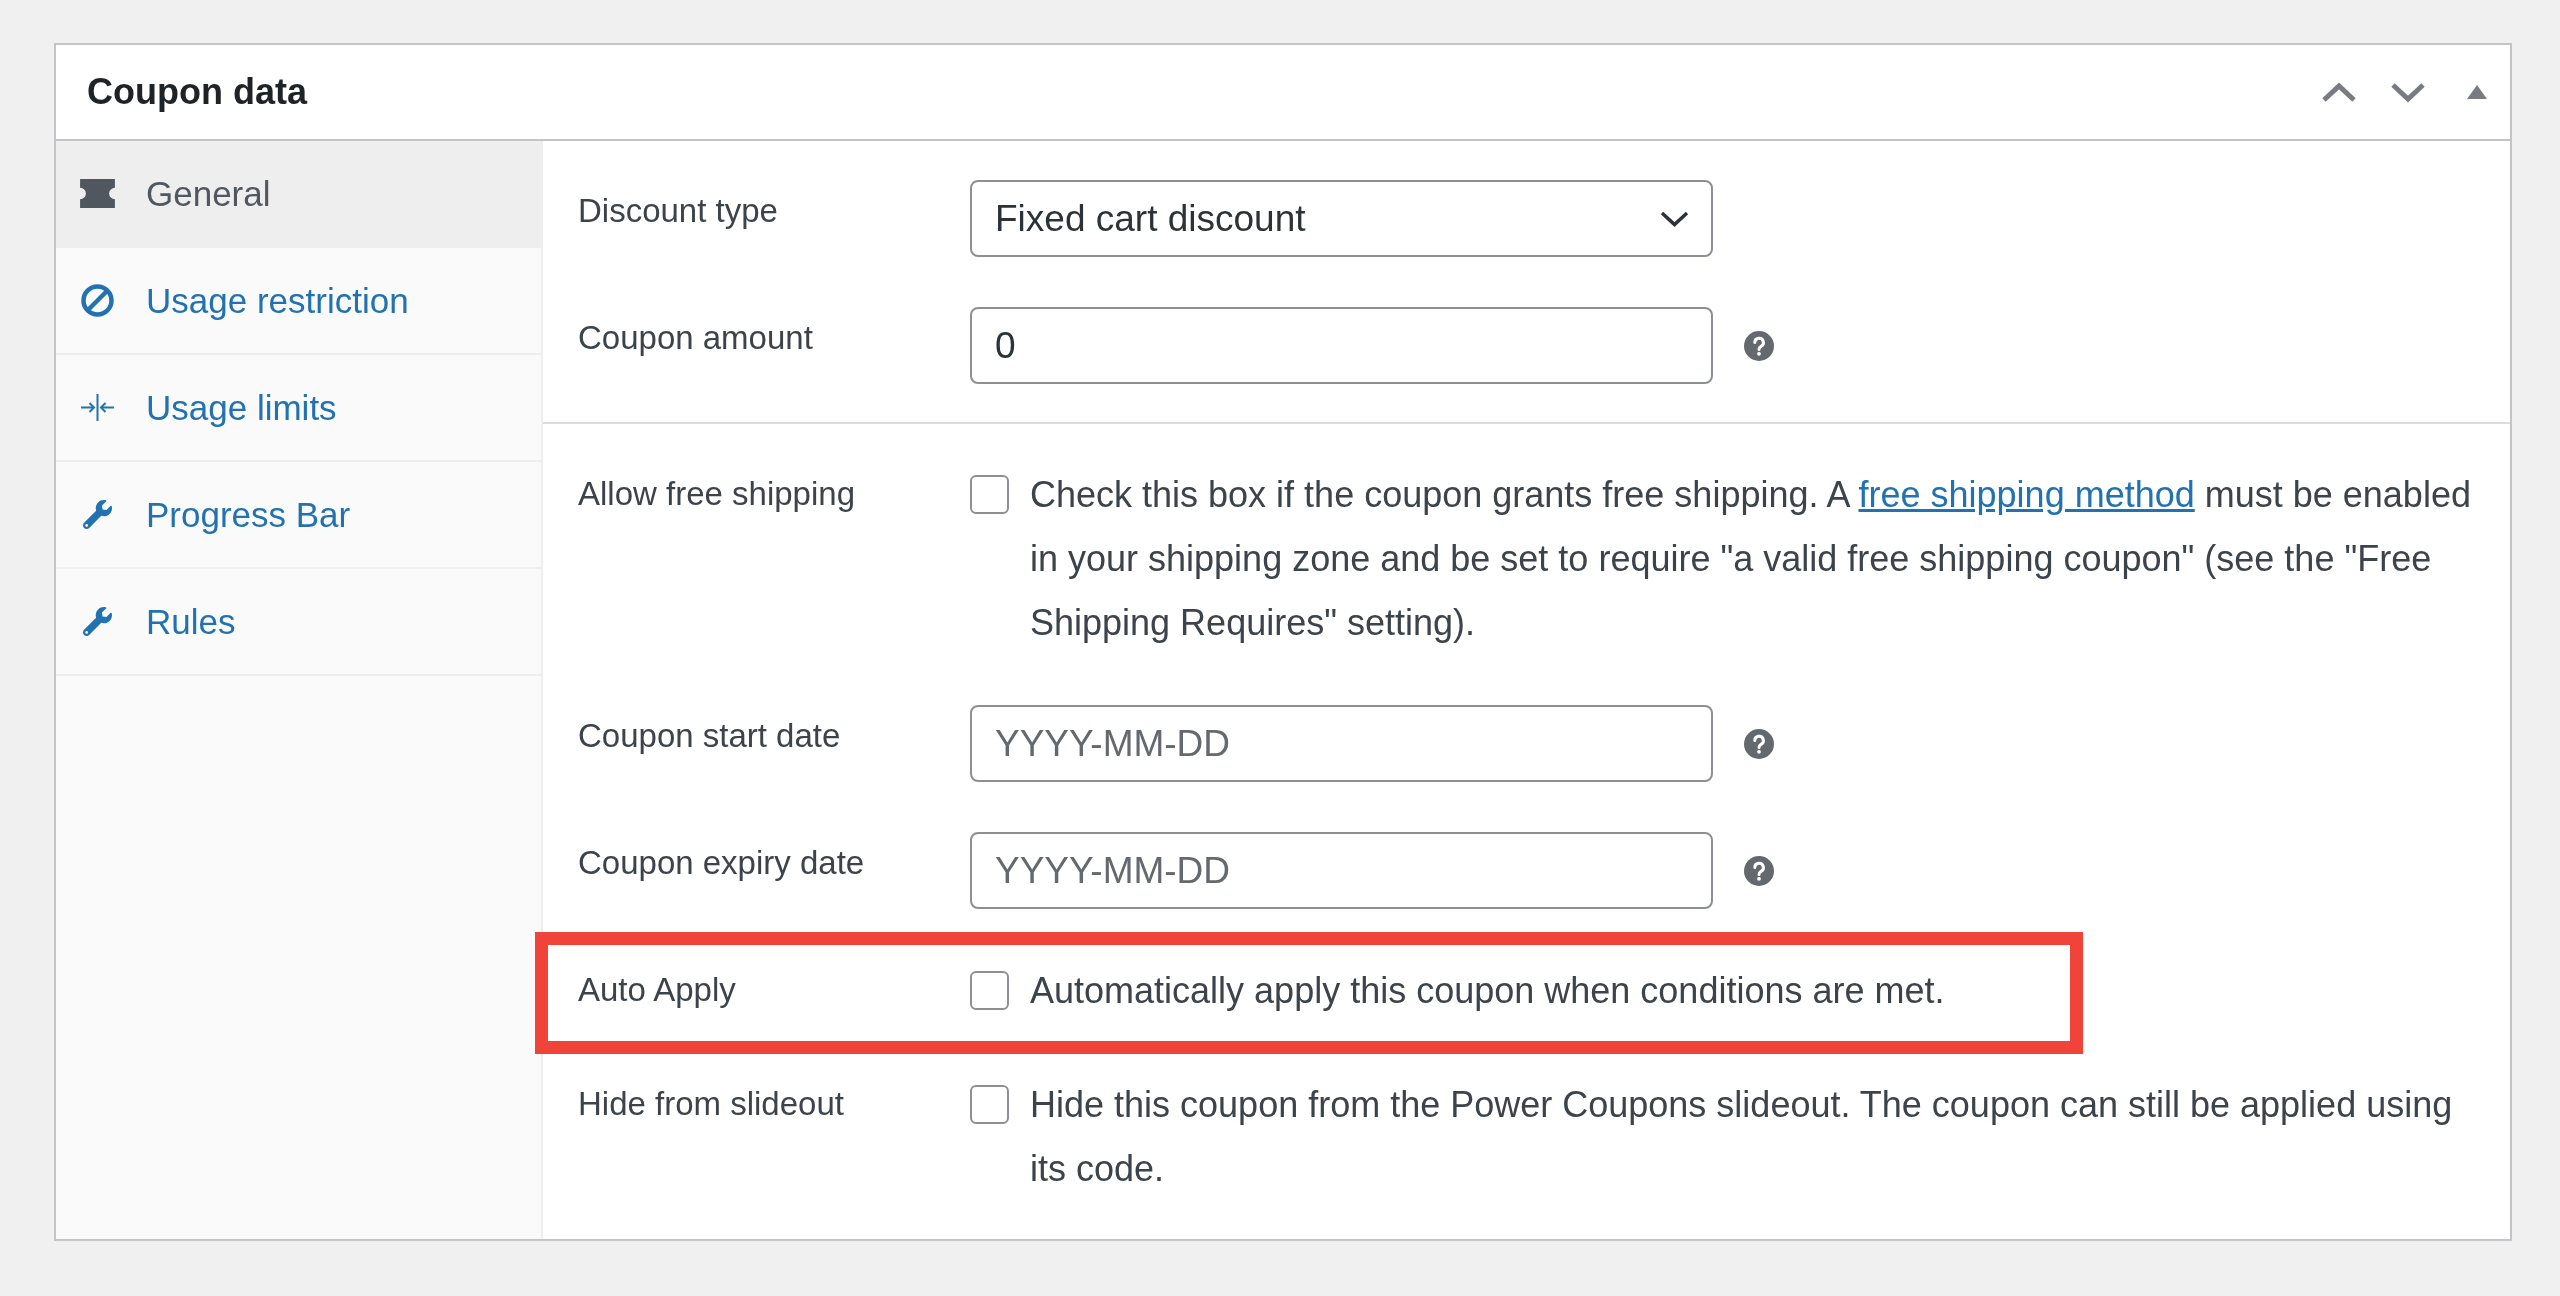  What do you see at coordinates (1341, 218) in the screenshot?
I see `select-field: Fixed cart discount` at bounding box center [1341, 218].